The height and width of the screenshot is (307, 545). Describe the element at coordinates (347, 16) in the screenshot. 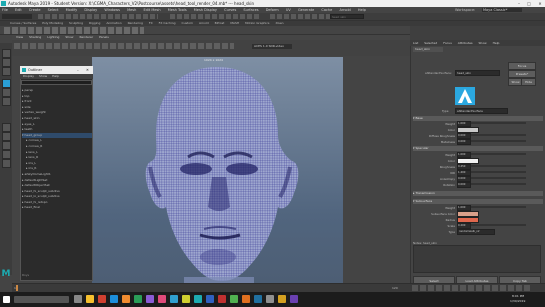

I see `search-input` at that location.